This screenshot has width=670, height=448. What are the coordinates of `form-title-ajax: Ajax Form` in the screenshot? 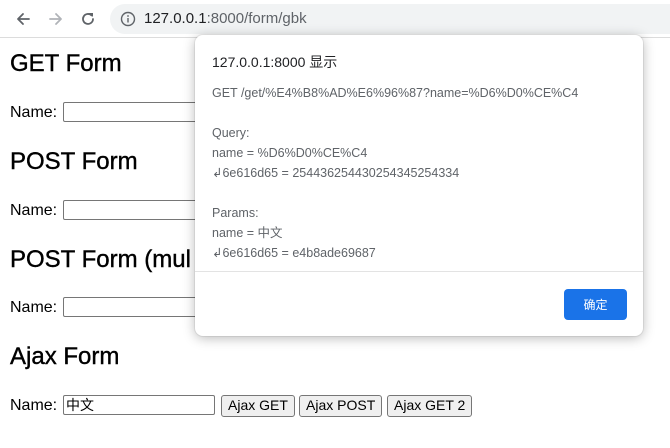 It's located at (65, 356).